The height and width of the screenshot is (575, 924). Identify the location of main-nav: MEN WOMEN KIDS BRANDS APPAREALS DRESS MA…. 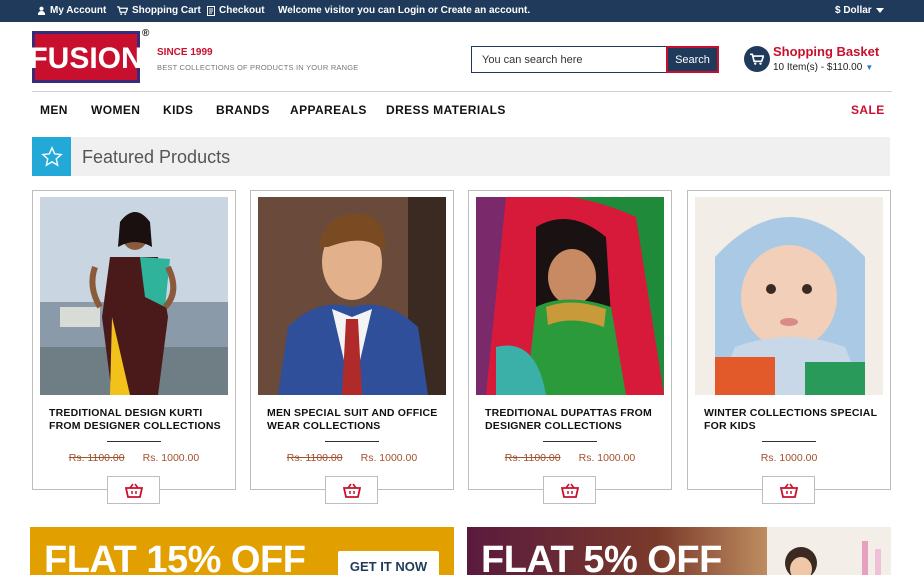
(462, 111).